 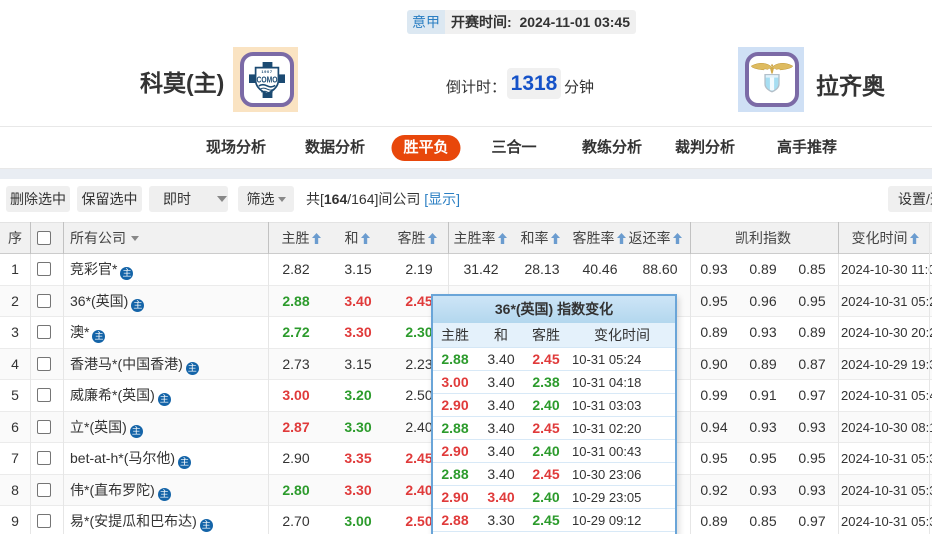 I want to click on svg-text: 1907, so click(x=266, y=70).